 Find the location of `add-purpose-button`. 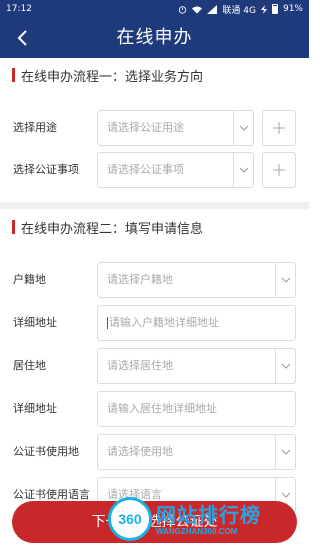

add-purpose-button is located at coordinates (279, 128).